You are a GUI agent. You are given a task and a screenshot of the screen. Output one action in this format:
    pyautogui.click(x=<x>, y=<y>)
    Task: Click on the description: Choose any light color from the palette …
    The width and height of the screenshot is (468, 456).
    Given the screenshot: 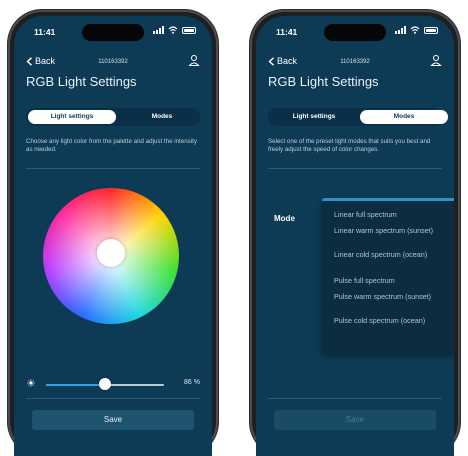 What is the action you would take?
    pyautogui.click(x=111, y=145)
    